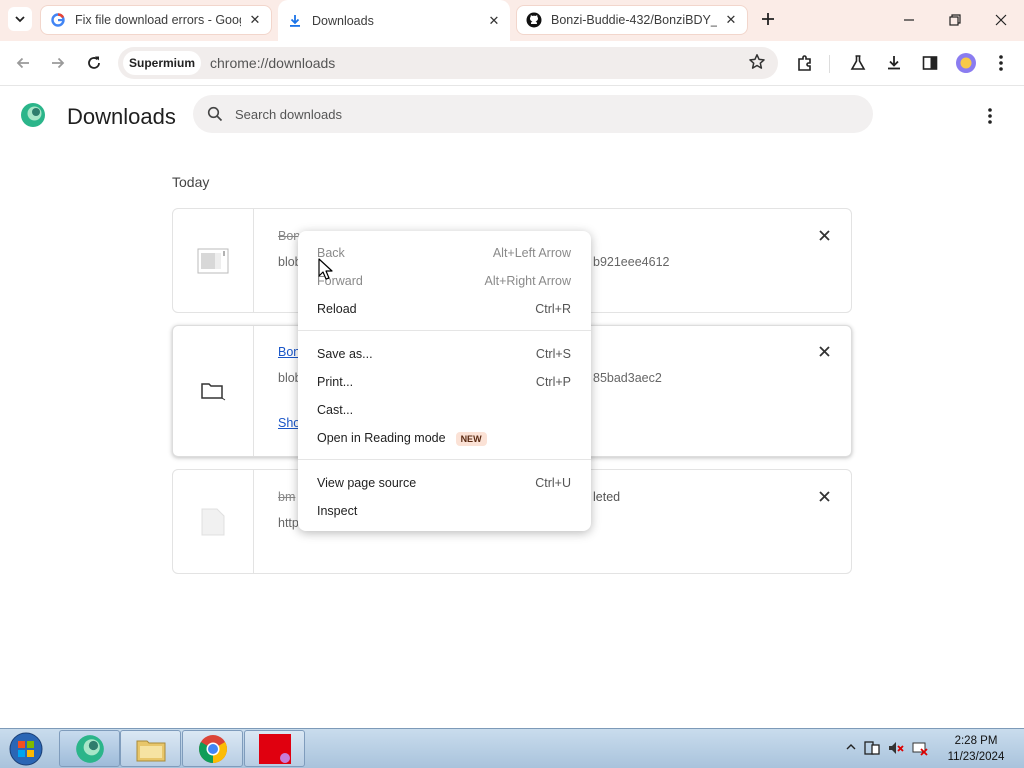 The image size is (1024, 768). Describe the element at coordinates (444, 511) in the screenshot. I see `menu-item-inspect: Inspect` at that location.